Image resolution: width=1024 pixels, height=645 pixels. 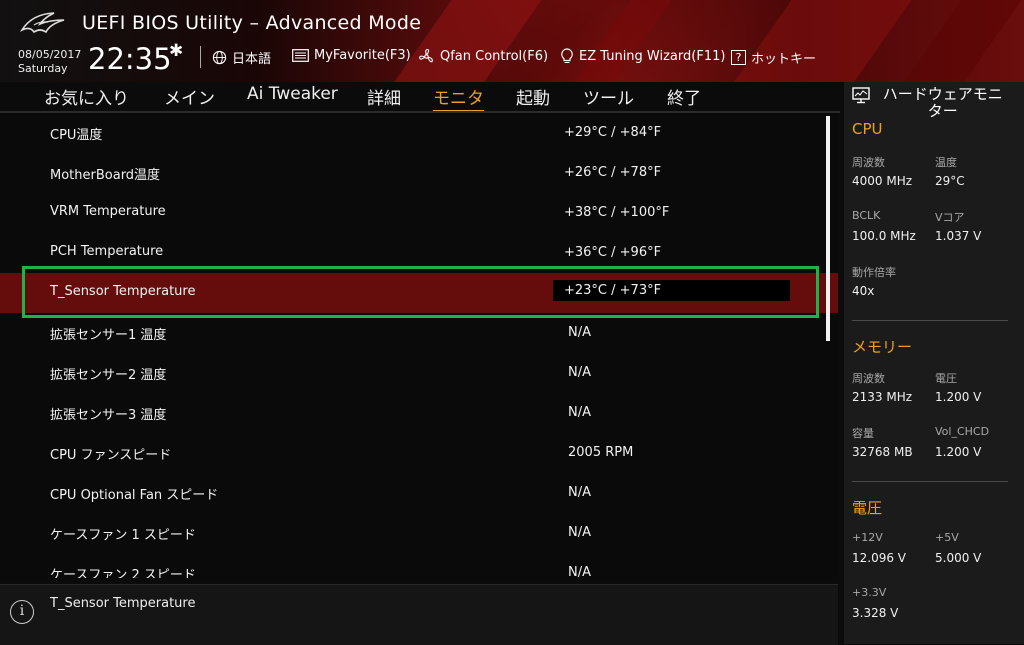 I want to click on language-button: 日本語, so click(x=241, y=57).